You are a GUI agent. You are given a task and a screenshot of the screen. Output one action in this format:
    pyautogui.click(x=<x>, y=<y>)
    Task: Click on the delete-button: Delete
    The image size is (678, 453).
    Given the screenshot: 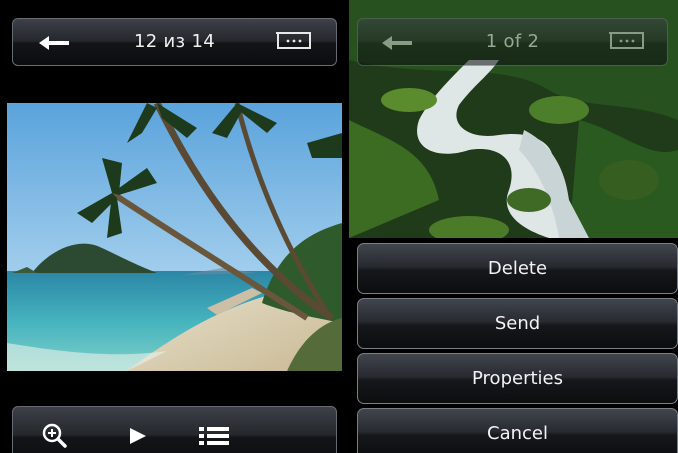 What is the action you would take?
    pyautogui.click(x=517, y=268)
    